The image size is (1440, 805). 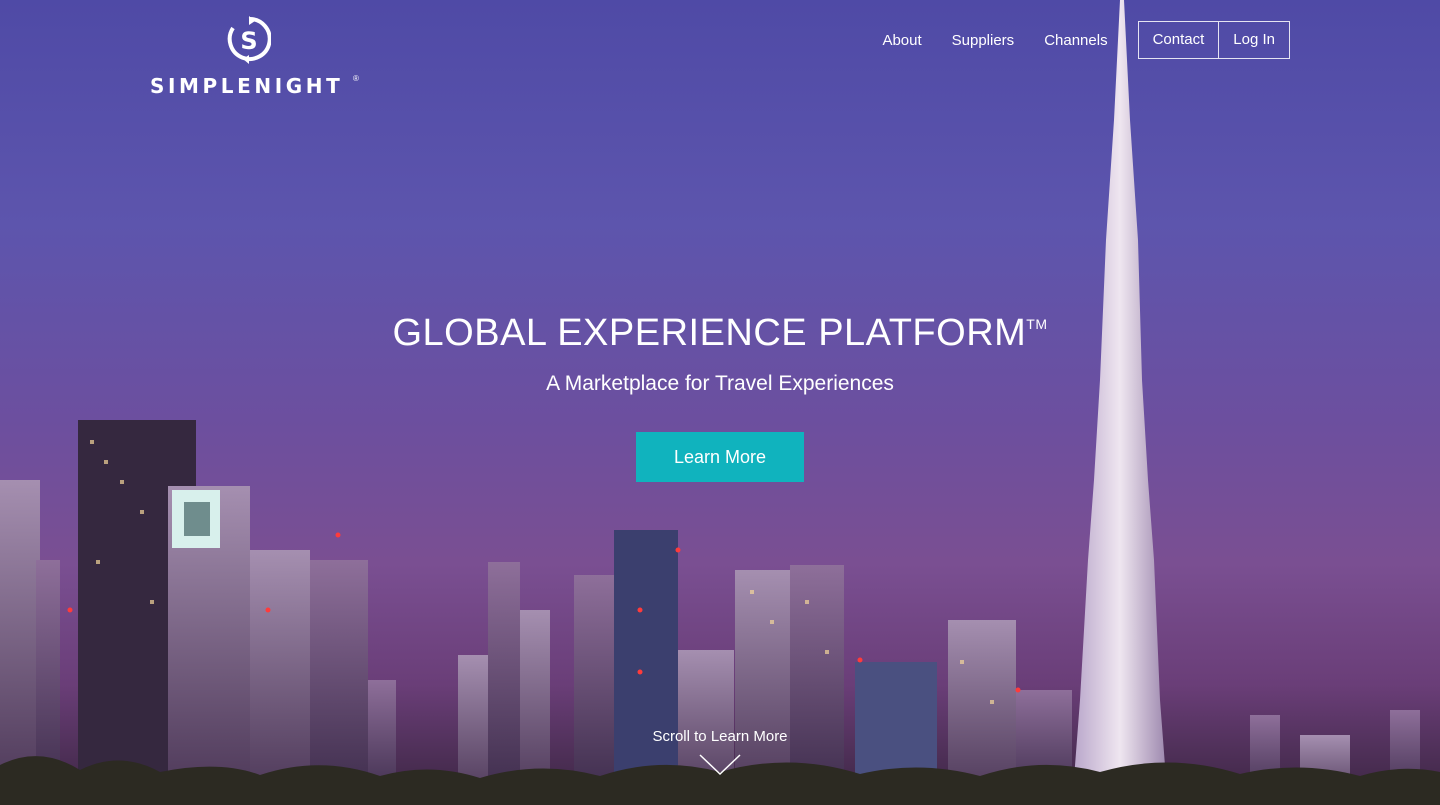 I want to click on learn-more-button: Learn More, so click(x=720, y=457).